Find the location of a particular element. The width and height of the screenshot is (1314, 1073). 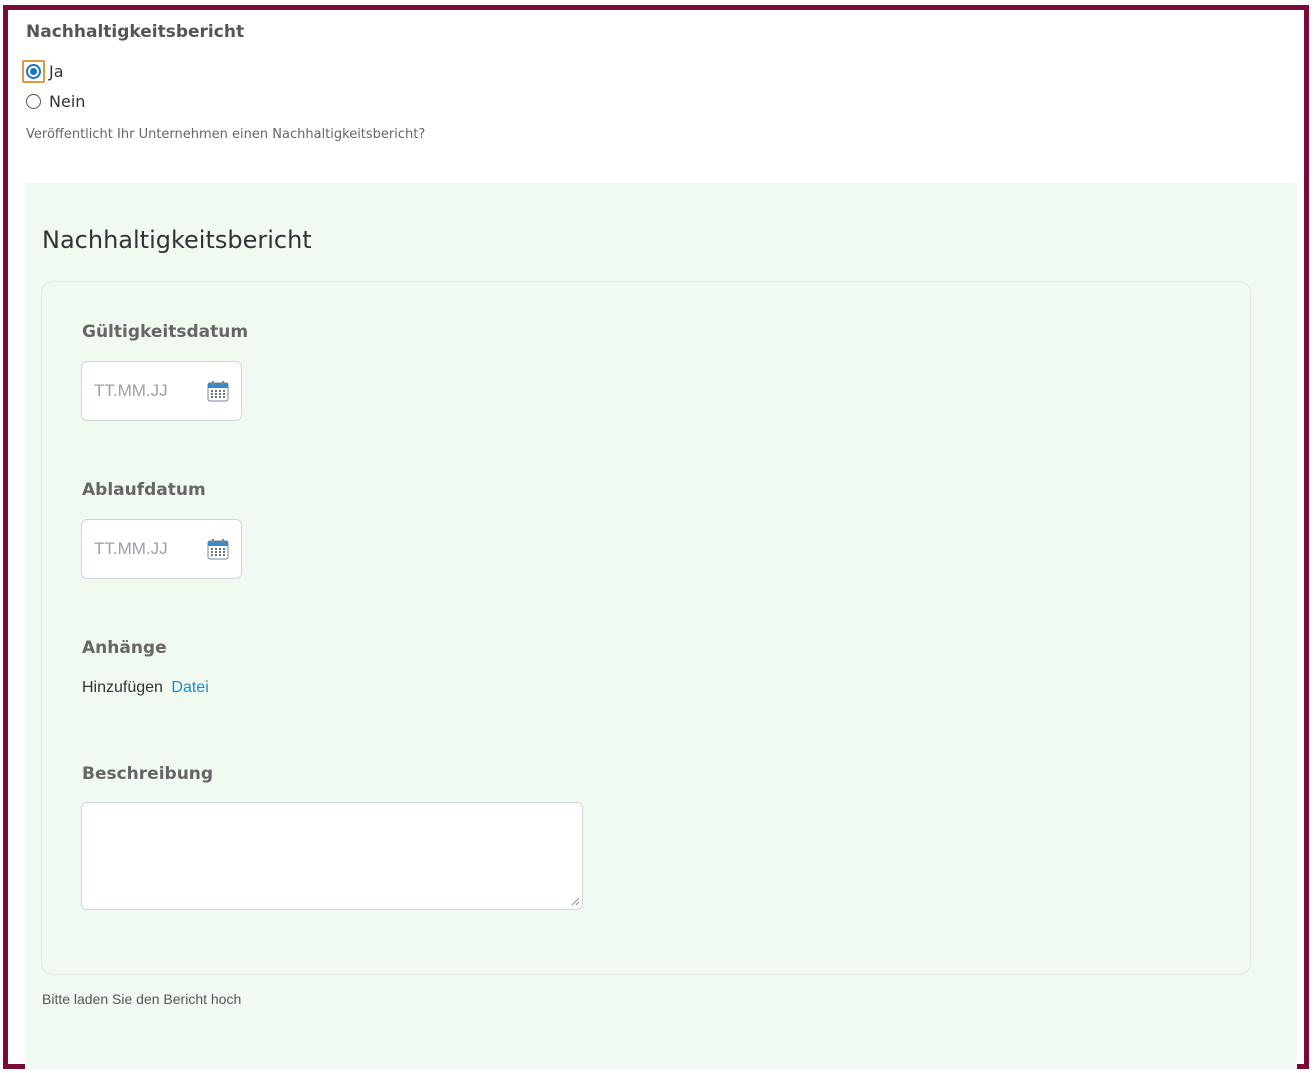

radio-button-nein is located at coordinates (33, 101).